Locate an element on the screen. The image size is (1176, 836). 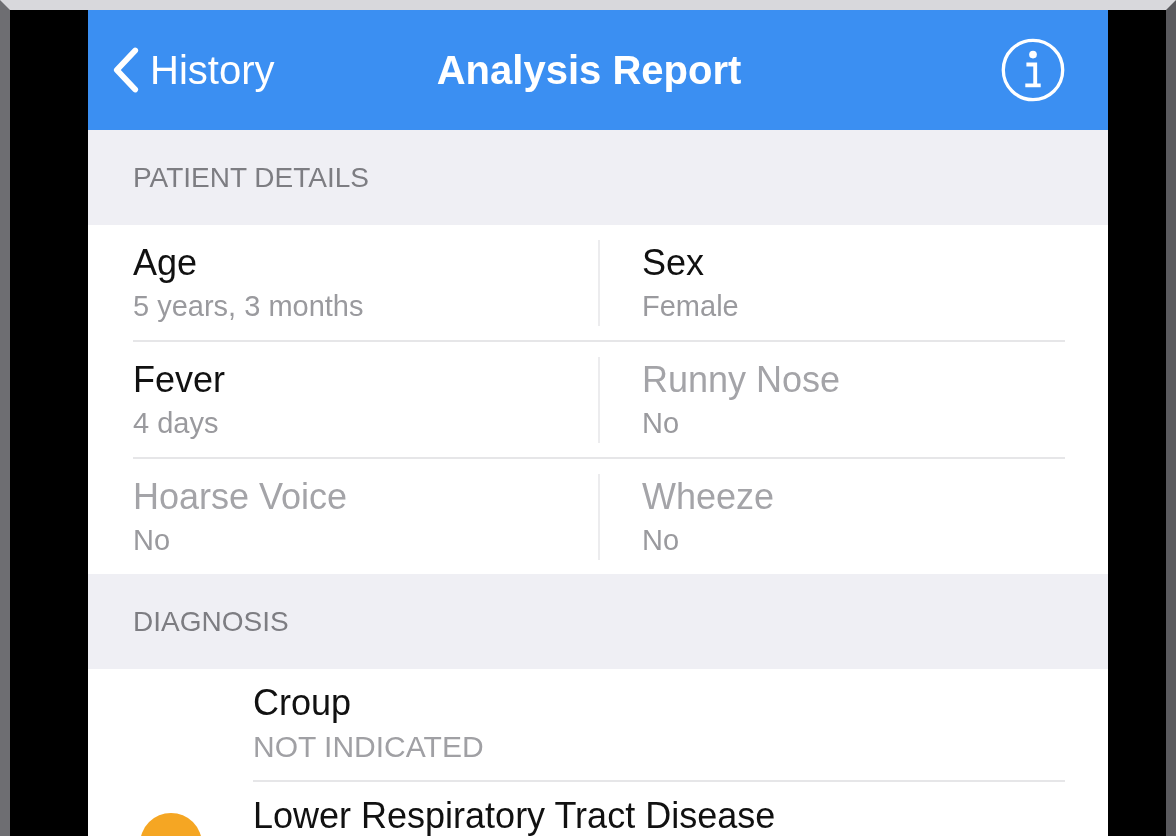
chevron-left-icon is located at coordinates (126, 70).